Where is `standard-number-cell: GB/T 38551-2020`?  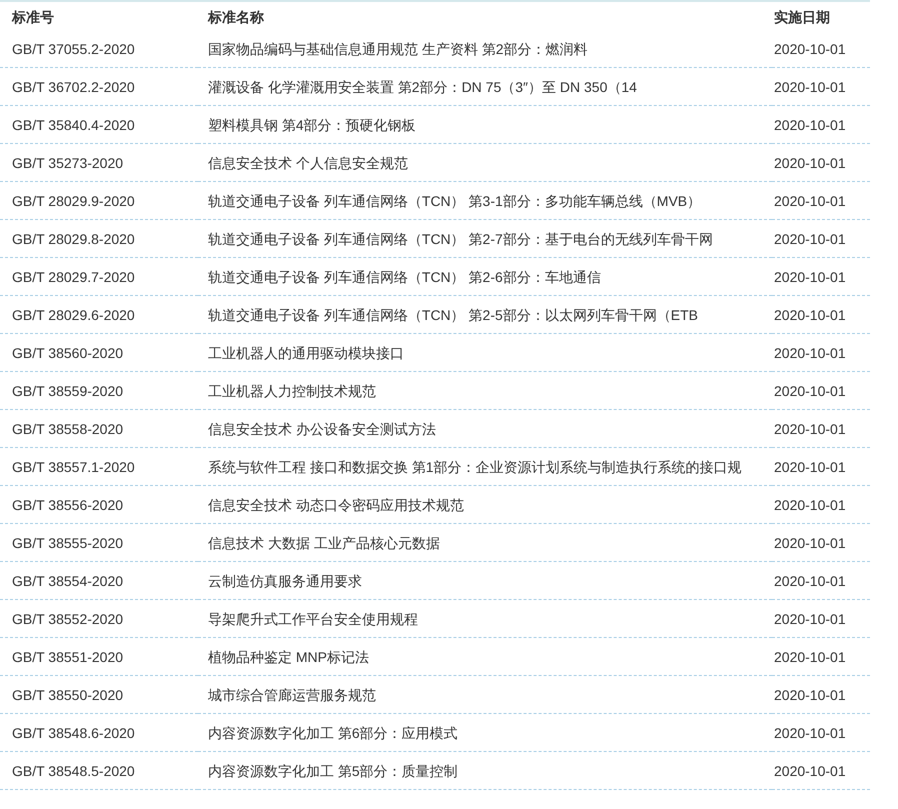
standard-number-cell: GB/T 38551-2020 is located at coordinates (99, 657).